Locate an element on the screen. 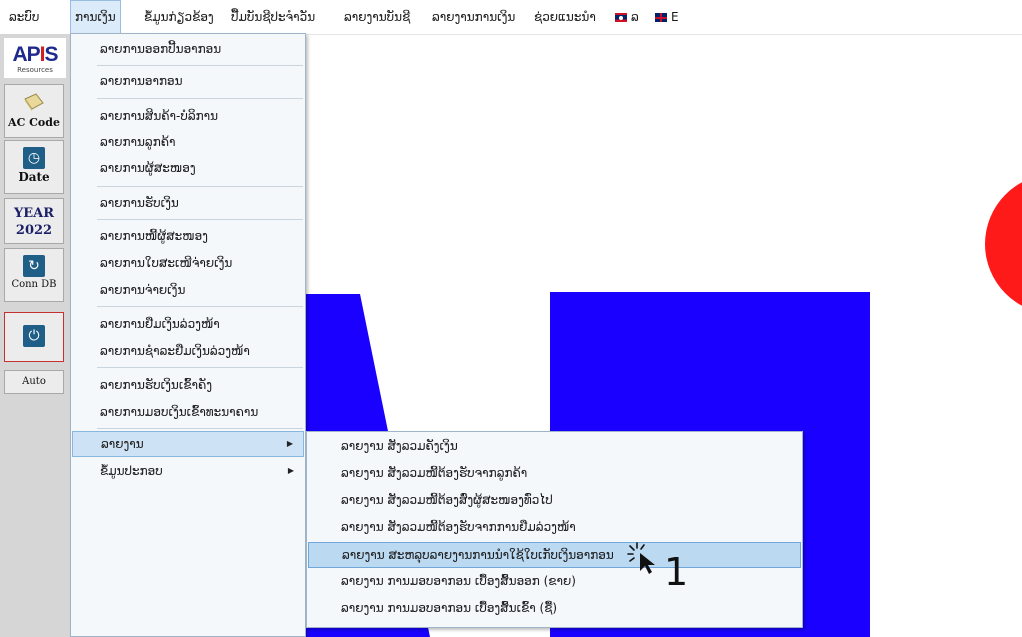  dropdown-item-supplier-debts: ລາຍການໜີ້ຜູ້ສະໜອງ is located at coordinates (188, 236).